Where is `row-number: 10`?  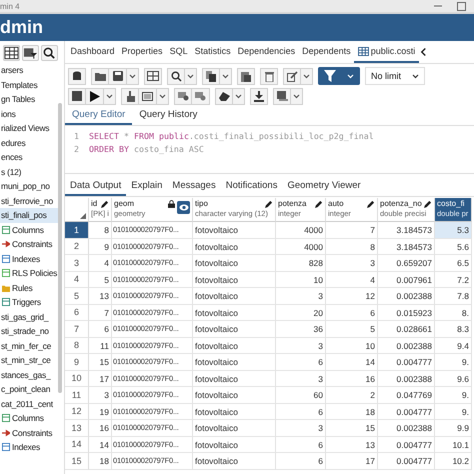 row-number: 10 is located at coordinates (77, 378).